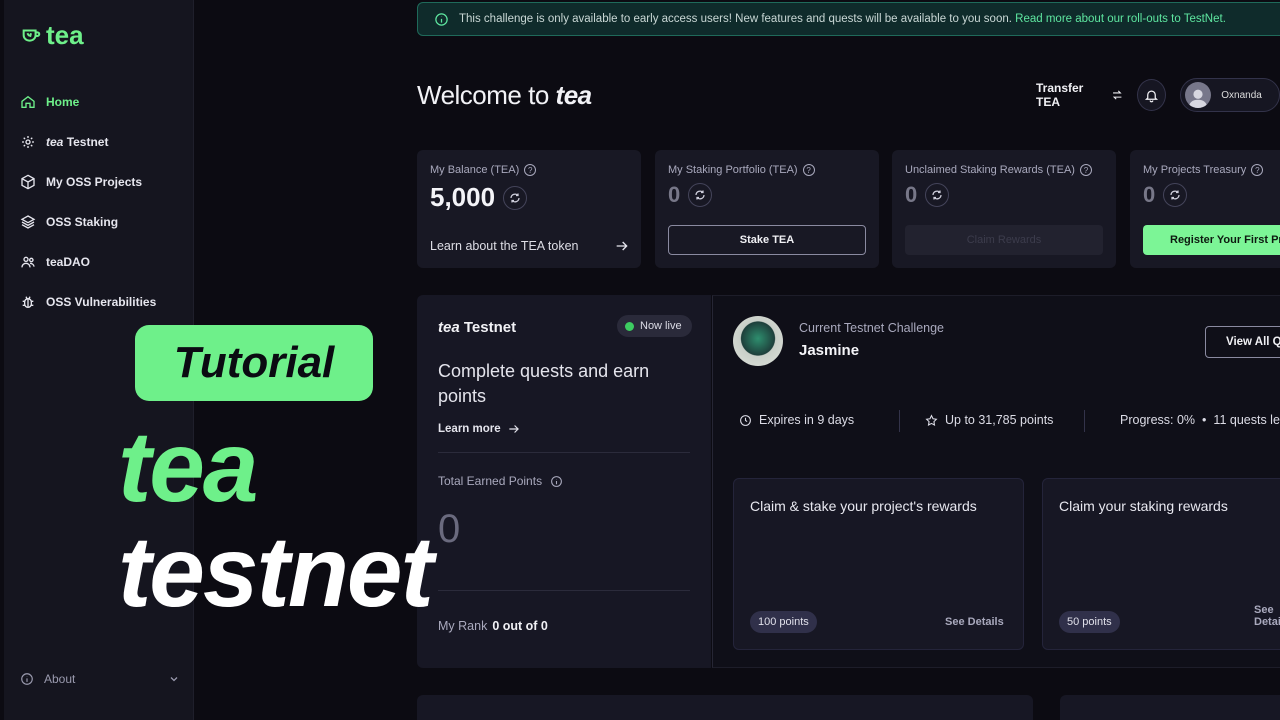 The height and width of the screenshot is (720, 1280). I want to click on testnet-title: tea Testnet, so click(477, 327).